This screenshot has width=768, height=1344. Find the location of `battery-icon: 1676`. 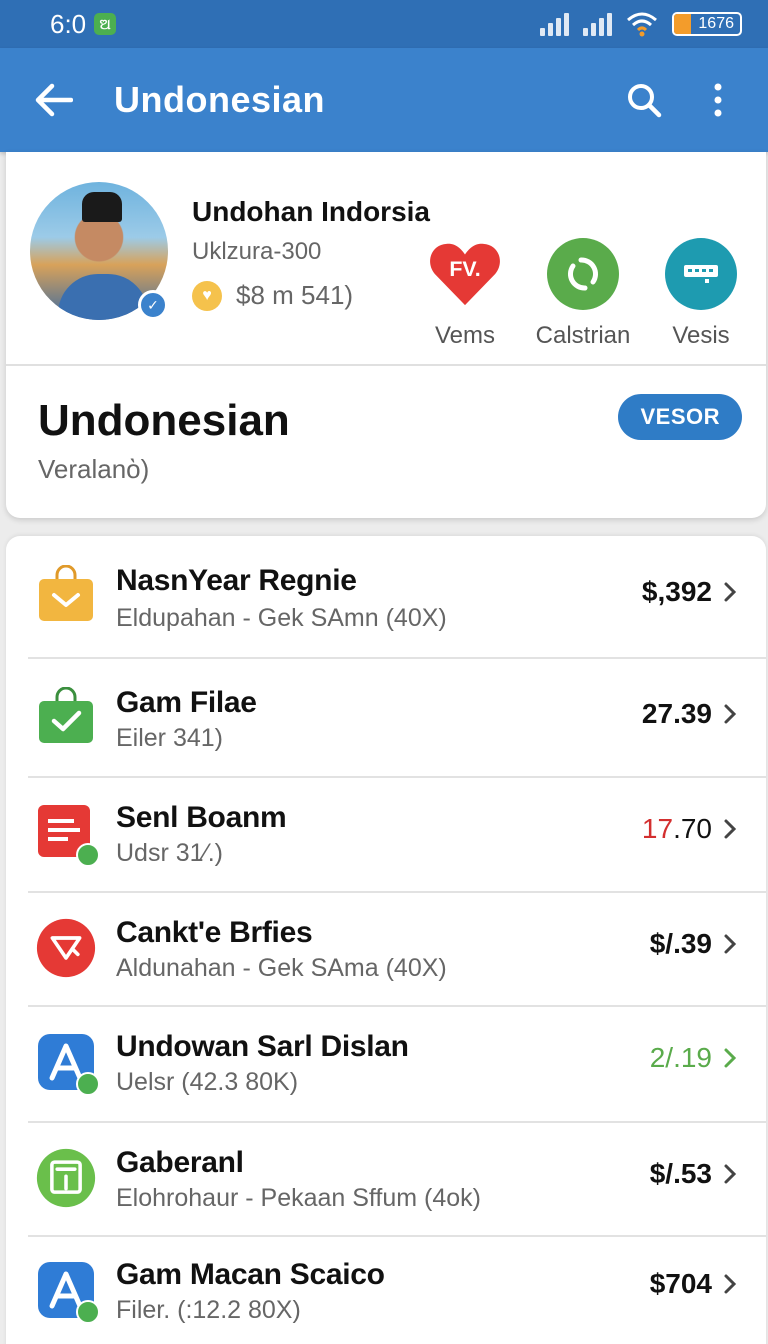

battery-icon: 1676 is located at coordinates (707, 24).